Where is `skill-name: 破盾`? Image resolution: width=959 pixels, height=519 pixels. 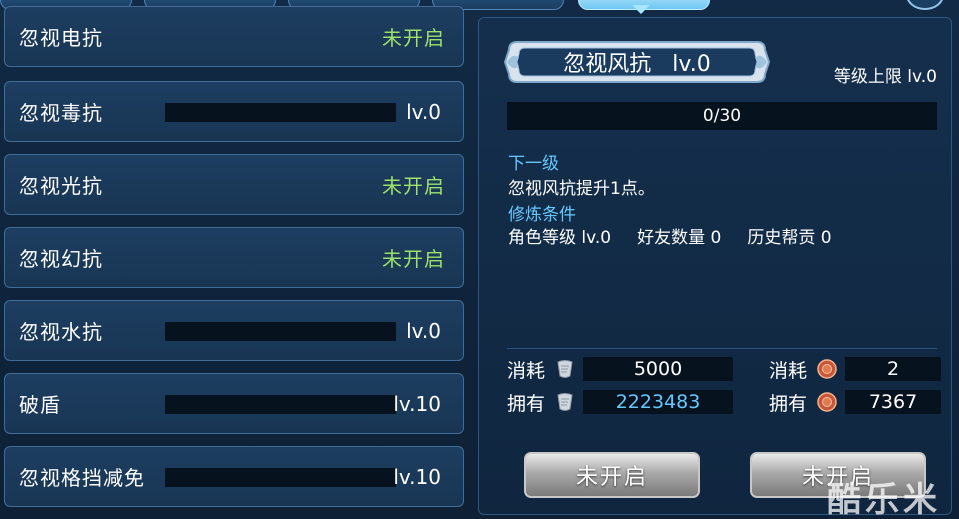 skill-name: 破盾 is located at coordinates (40, 405).